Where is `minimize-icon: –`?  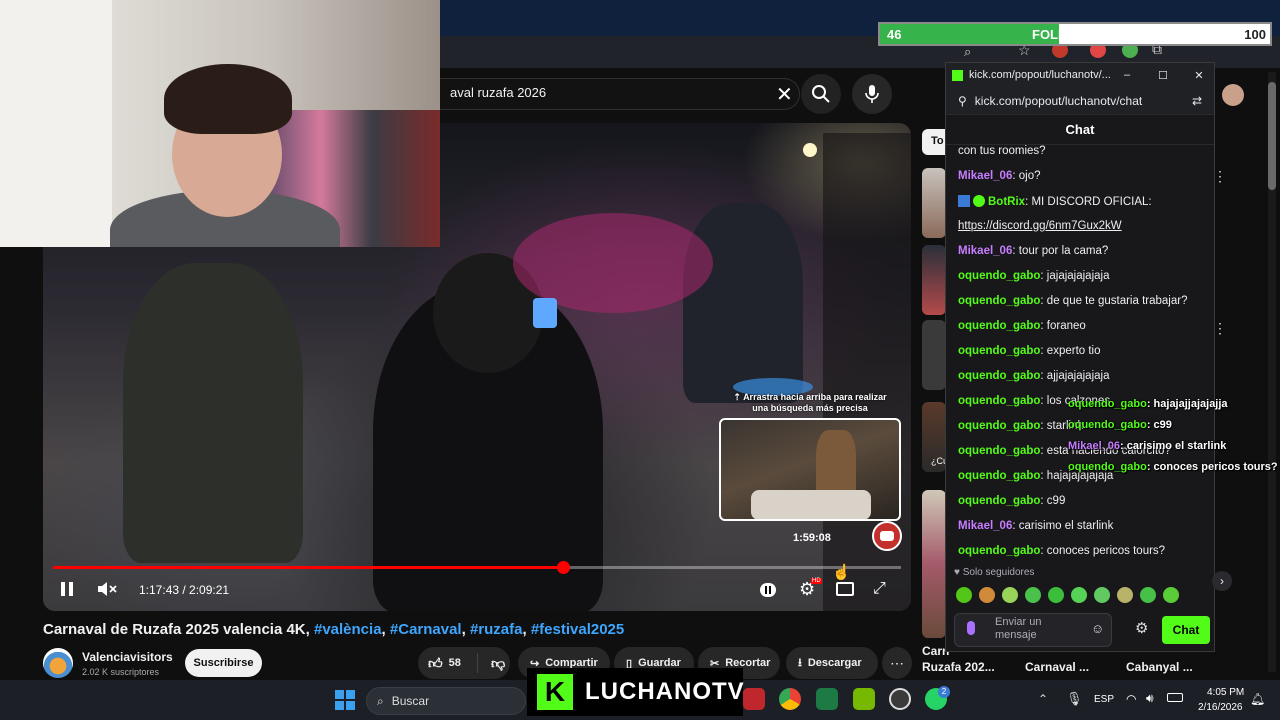
minimize-icon: – is located at coordinates (1127, 75).